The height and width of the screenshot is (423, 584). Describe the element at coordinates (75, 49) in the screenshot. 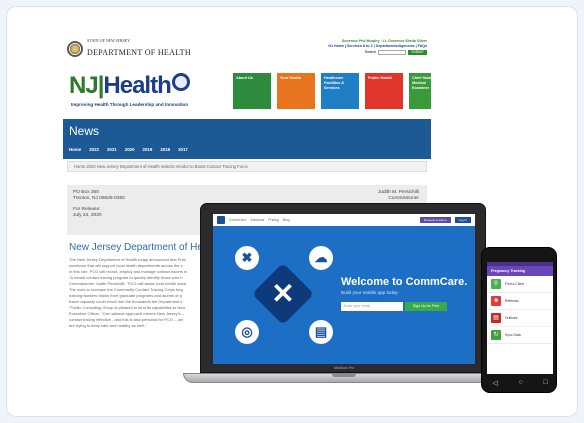

I see `state-seal-icon` at that location.